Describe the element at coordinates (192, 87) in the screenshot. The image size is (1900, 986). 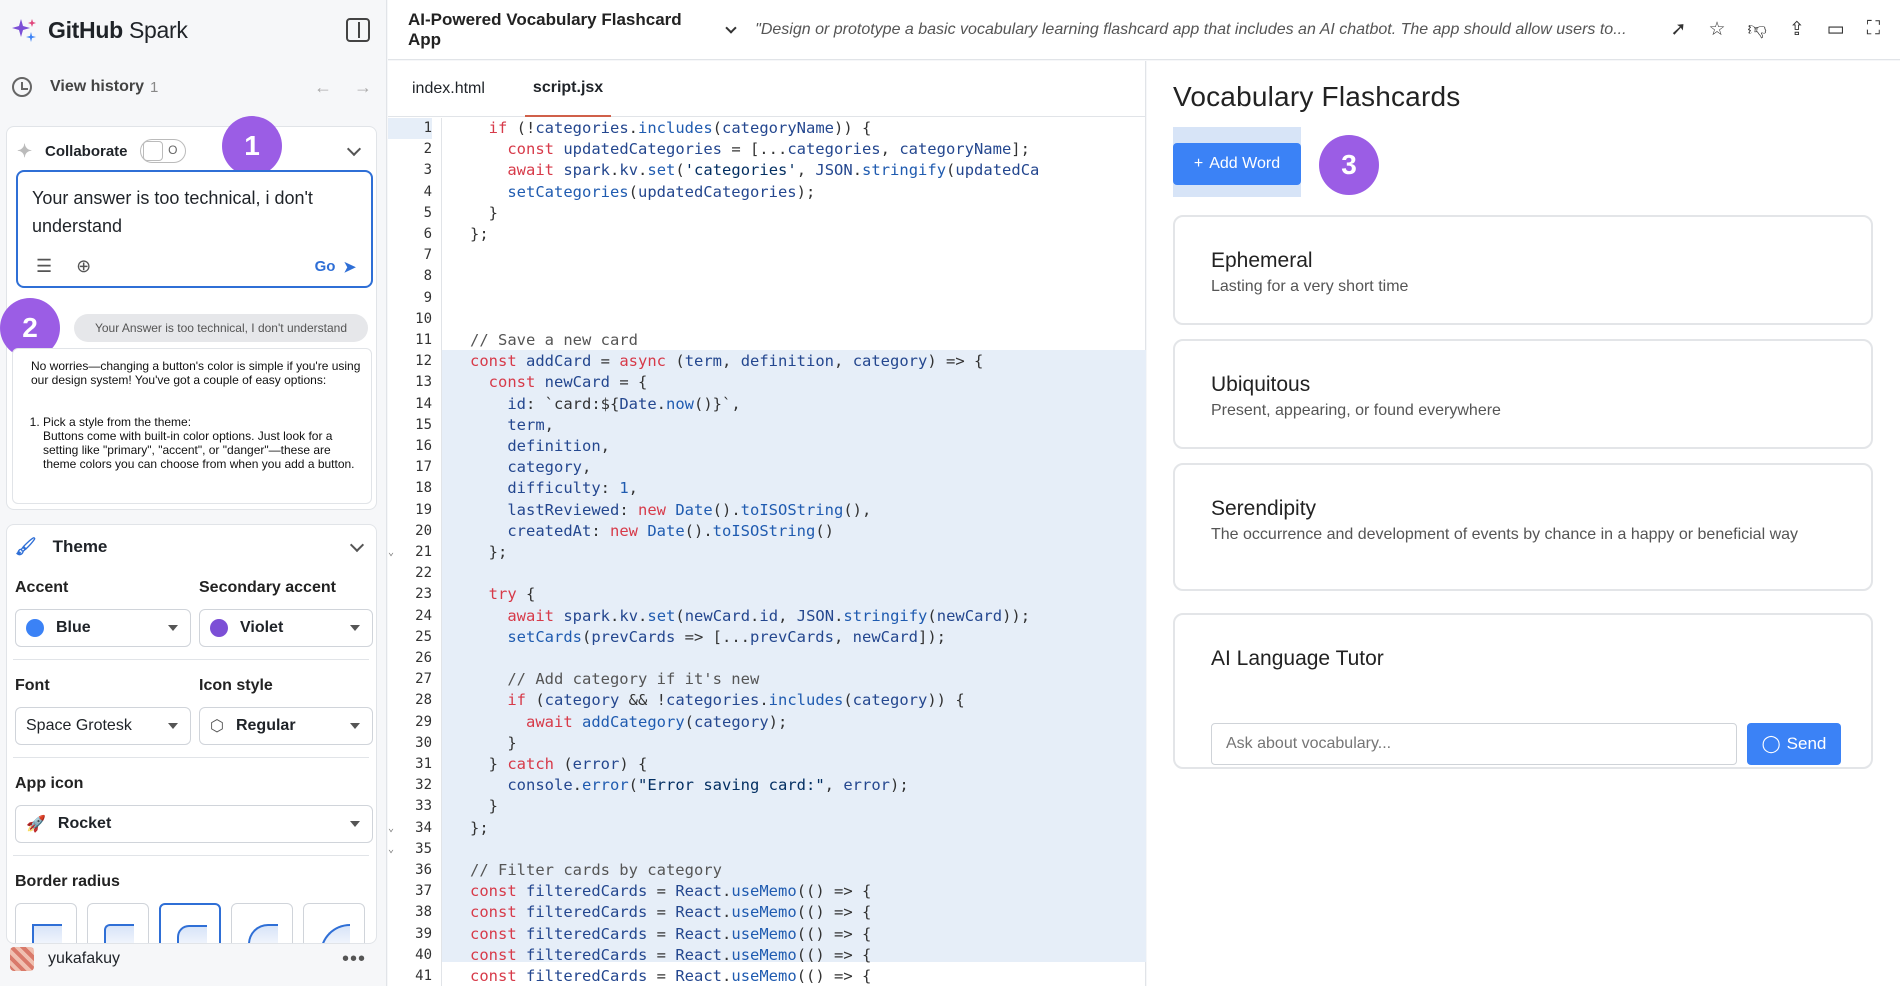
I see `view-history: View history 1 ← →` at that location.